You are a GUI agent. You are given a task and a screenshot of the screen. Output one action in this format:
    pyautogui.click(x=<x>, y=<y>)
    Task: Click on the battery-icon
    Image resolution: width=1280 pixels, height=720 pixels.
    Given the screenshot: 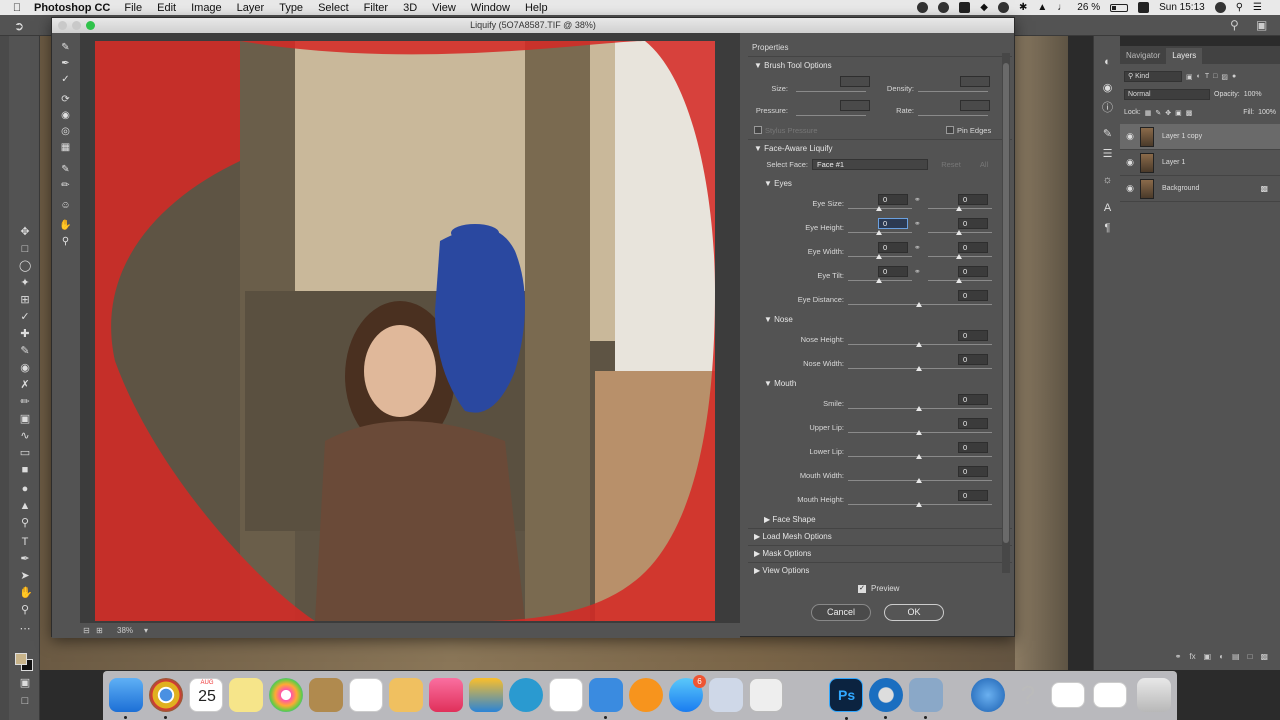 What is the action you would take?
    pyautogui.click(x=1119, y=7)
    